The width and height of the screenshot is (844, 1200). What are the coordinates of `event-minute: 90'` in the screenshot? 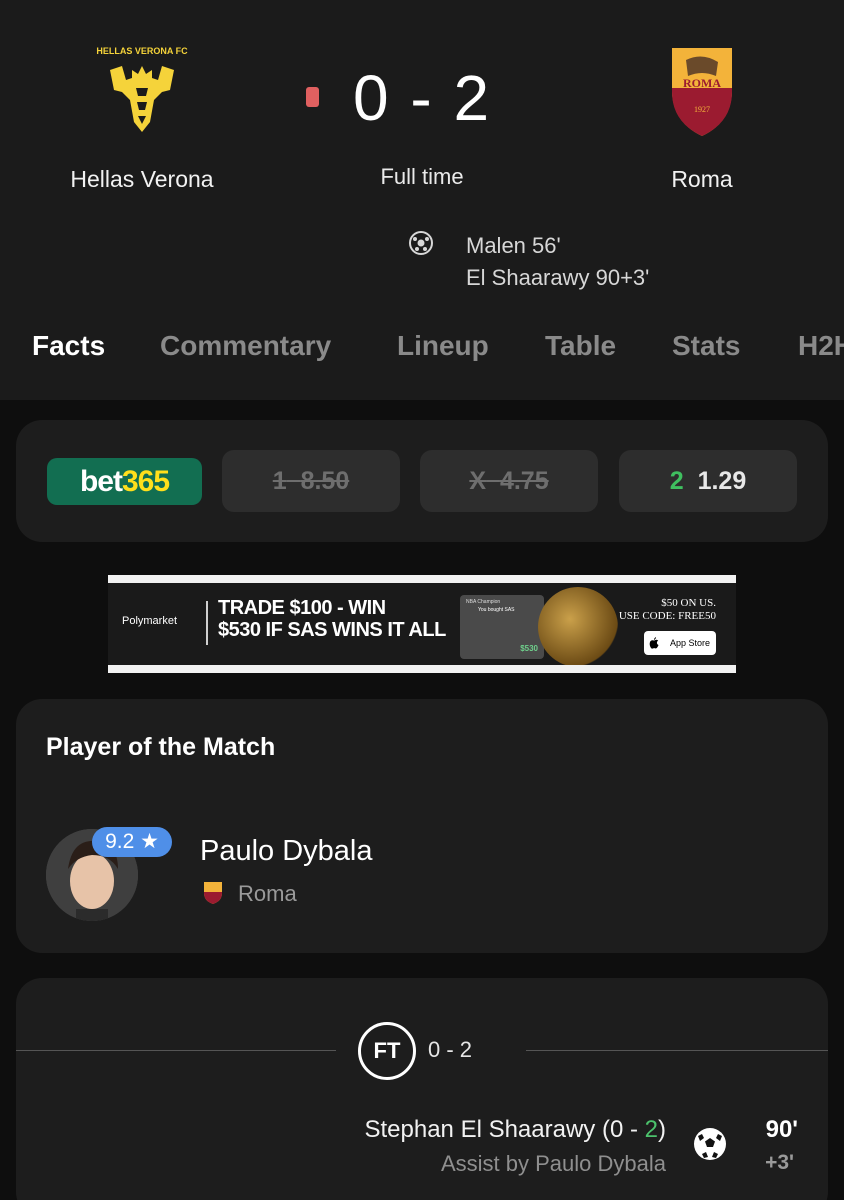 It's located at (781, 1129).